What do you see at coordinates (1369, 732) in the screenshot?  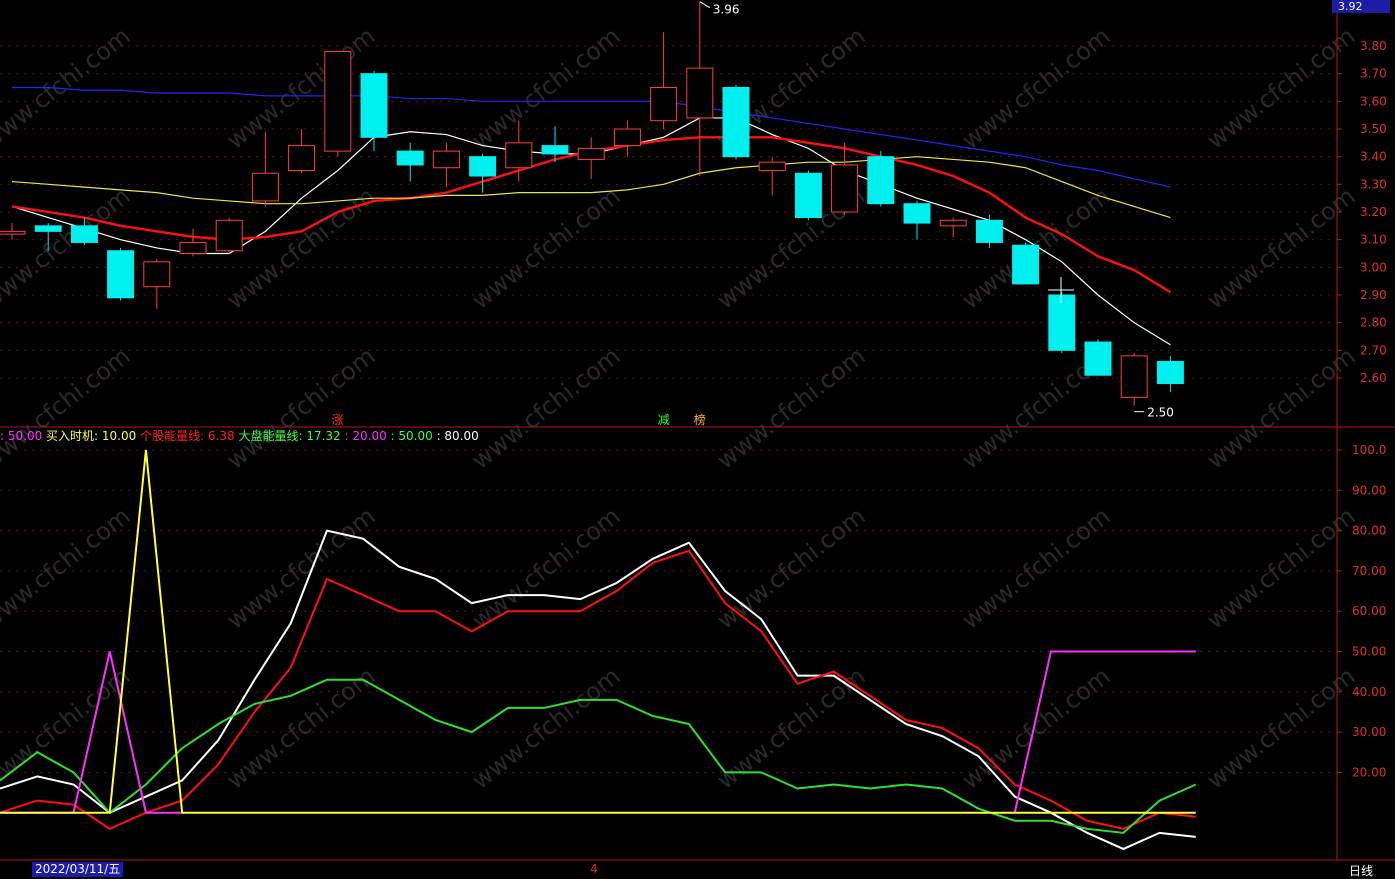 I see `indicator-tick-label: 30.00` at bounding box center [1369, 732].